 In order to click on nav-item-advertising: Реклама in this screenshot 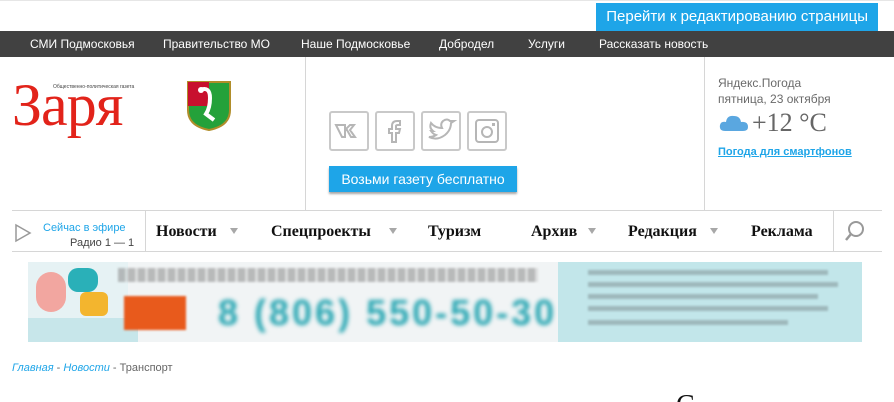, I will do `click(782, 232)`.